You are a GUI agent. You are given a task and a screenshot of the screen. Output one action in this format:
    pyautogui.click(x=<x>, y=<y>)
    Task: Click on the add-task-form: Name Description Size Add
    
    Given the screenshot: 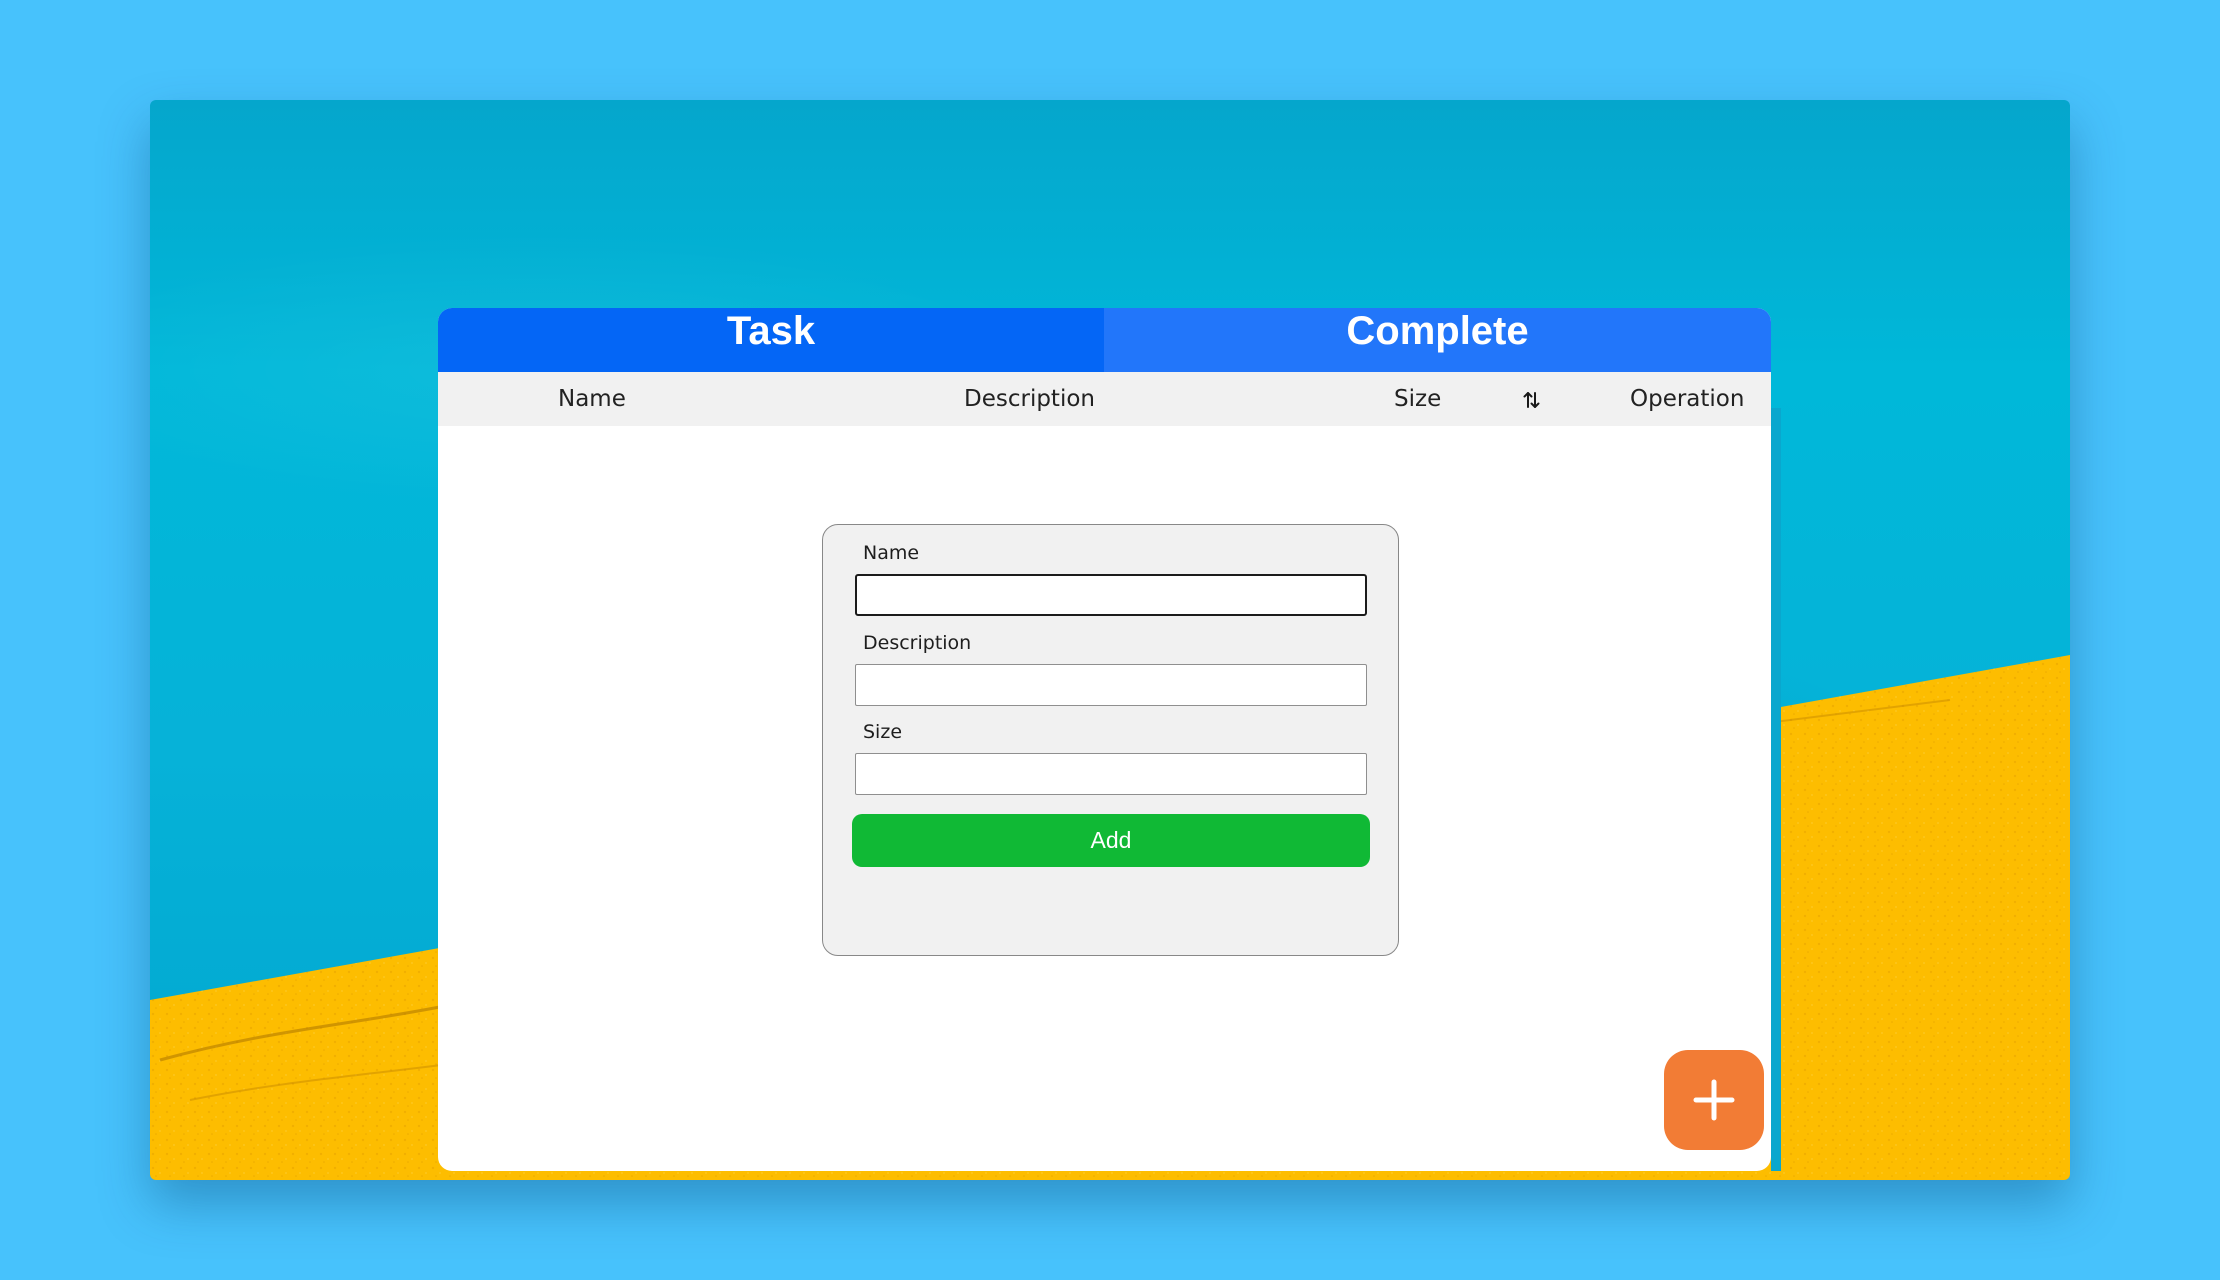 What is the action you would take?
    pyautogui.click(x=1110, y=740)
    